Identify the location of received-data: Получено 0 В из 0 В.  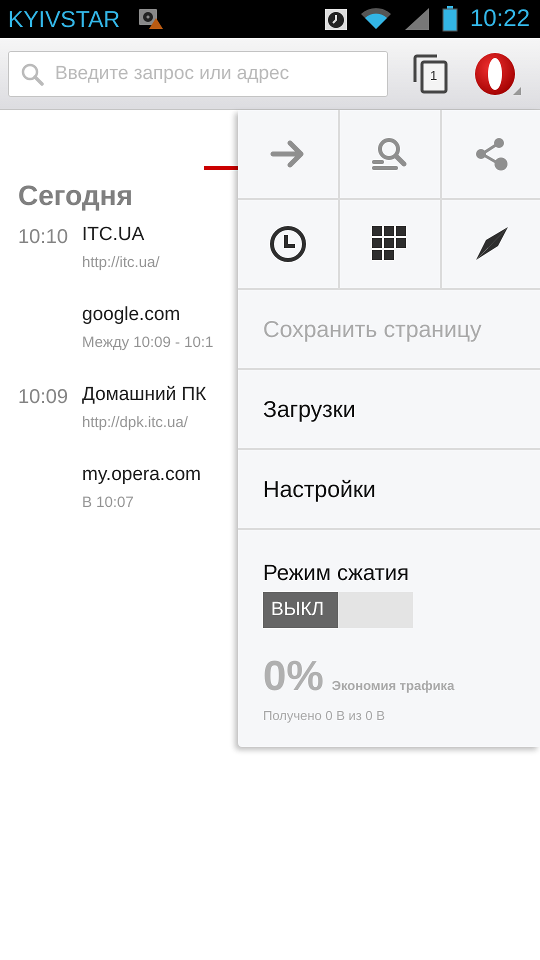
(324, 715).